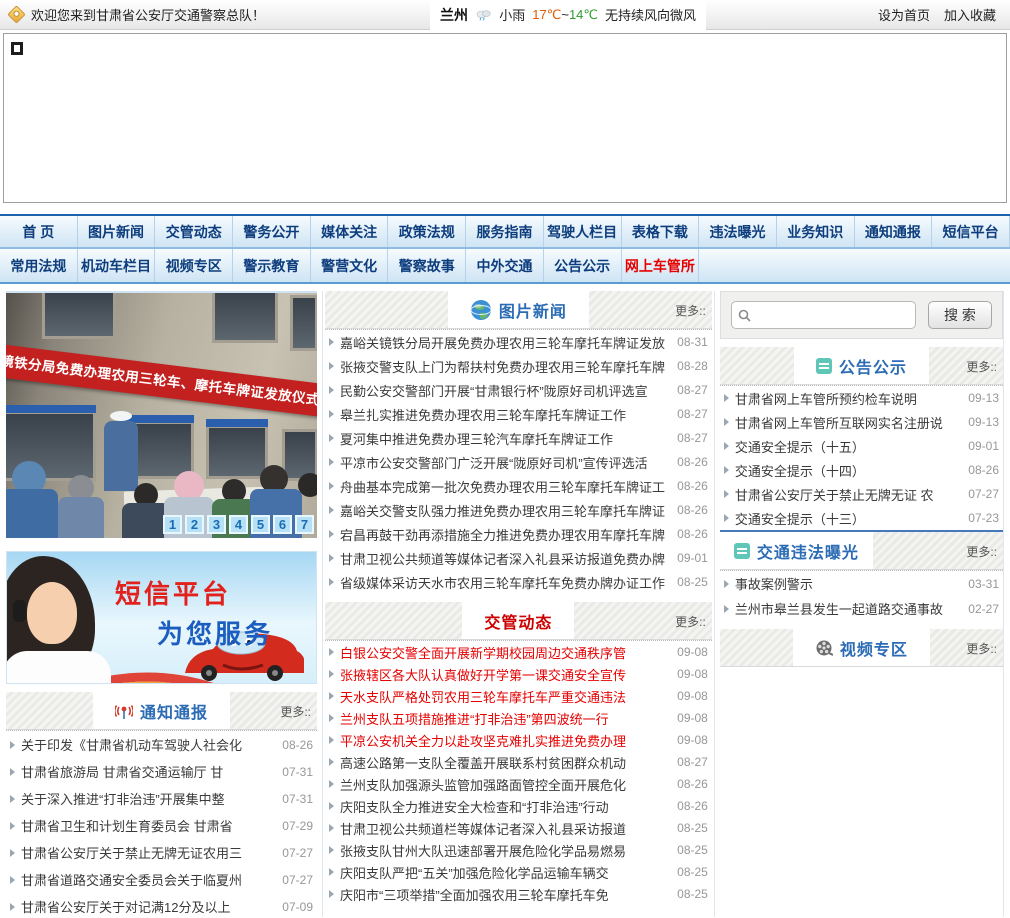  Describe the element at coordinates (194, 524) in the screenshot. I see `slideshow-page-2: 2` at that location.